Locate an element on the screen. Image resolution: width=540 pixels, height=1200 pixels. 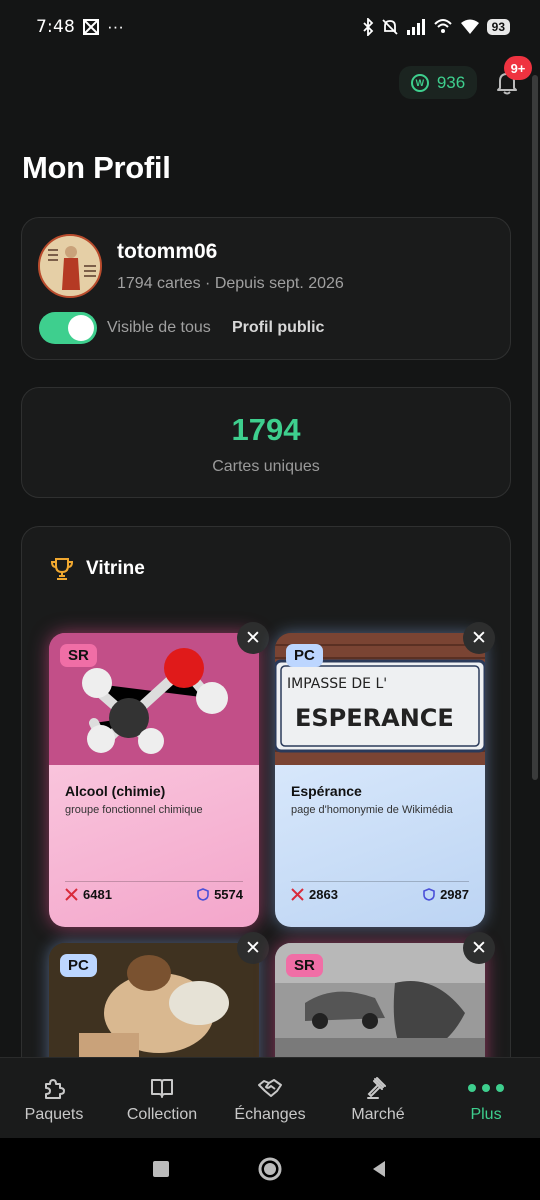
unique-cards-count: 1794 is located at coordinates (266, 429).